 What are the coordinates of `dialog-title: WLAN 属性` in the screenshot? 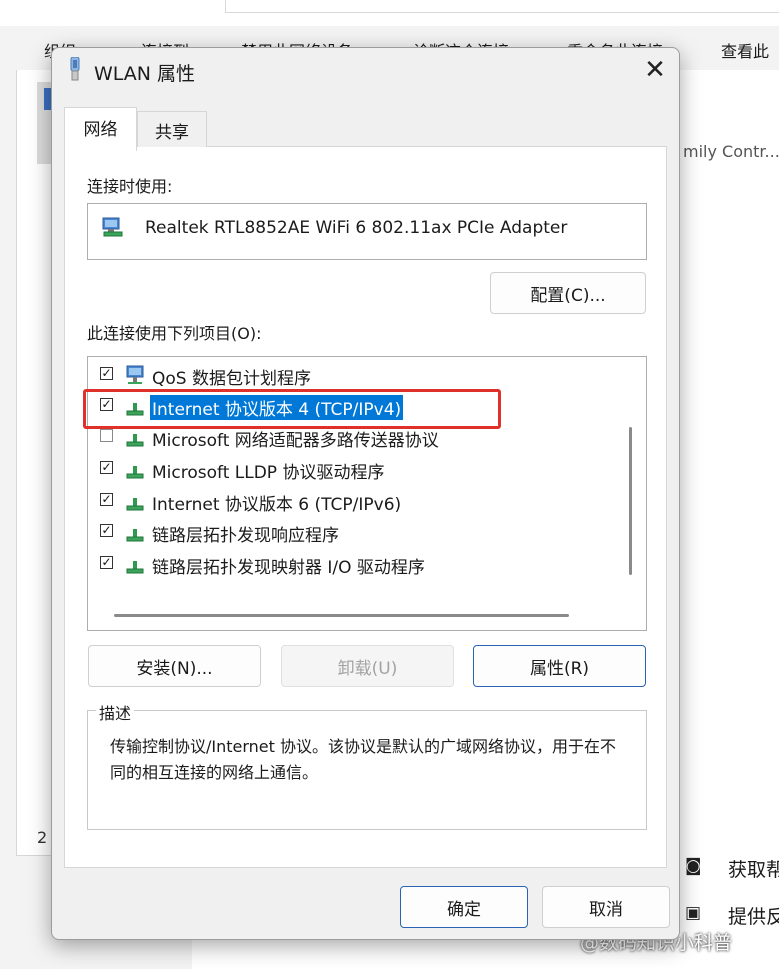 It's located at (145, 74).